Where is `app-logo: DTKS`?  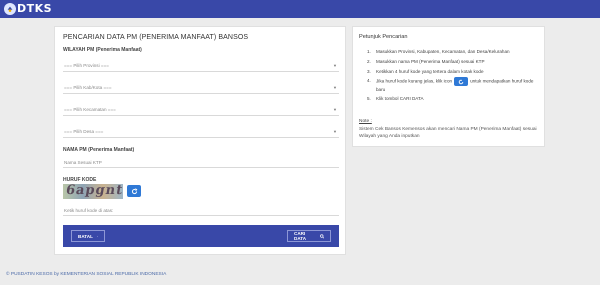
app-logo: DTKS is located at coordinates (28, 8).